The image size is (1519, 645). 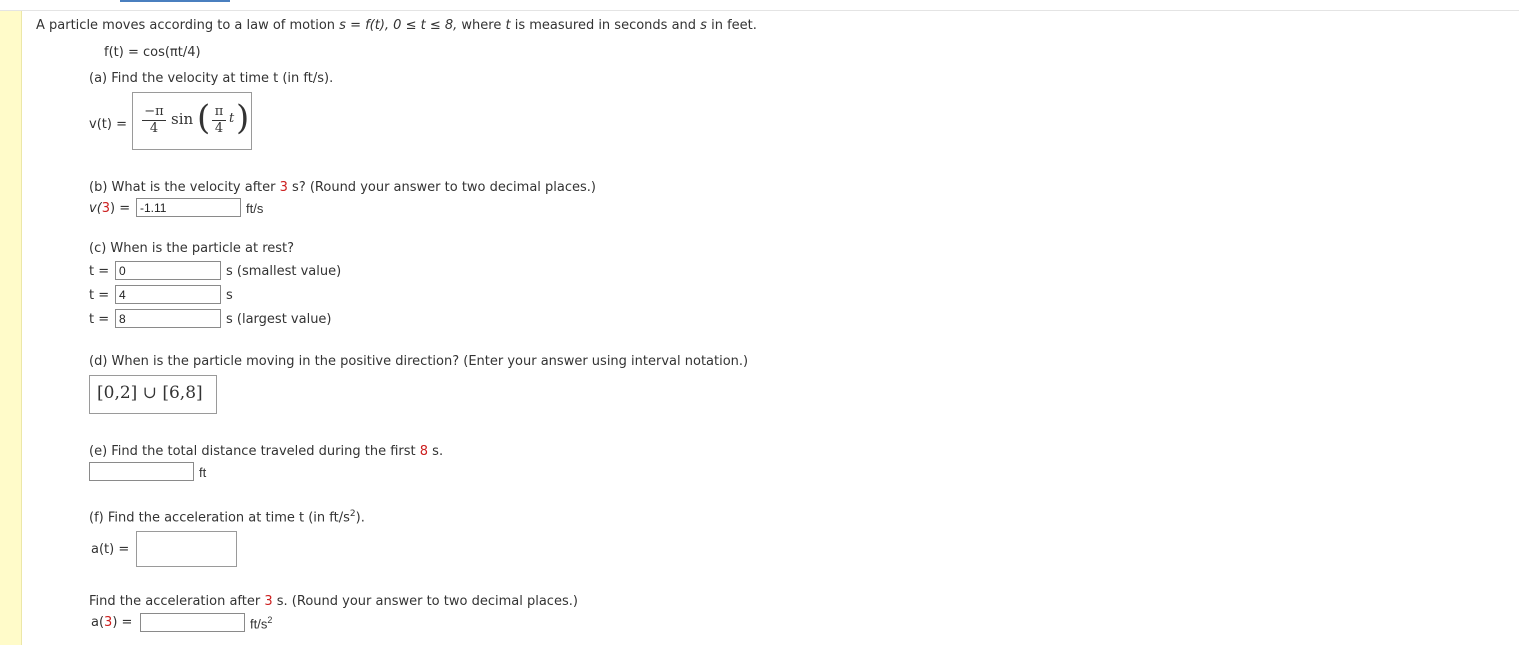 I want to click on part-f-label: a(t) =, so click(x=110, y=549).